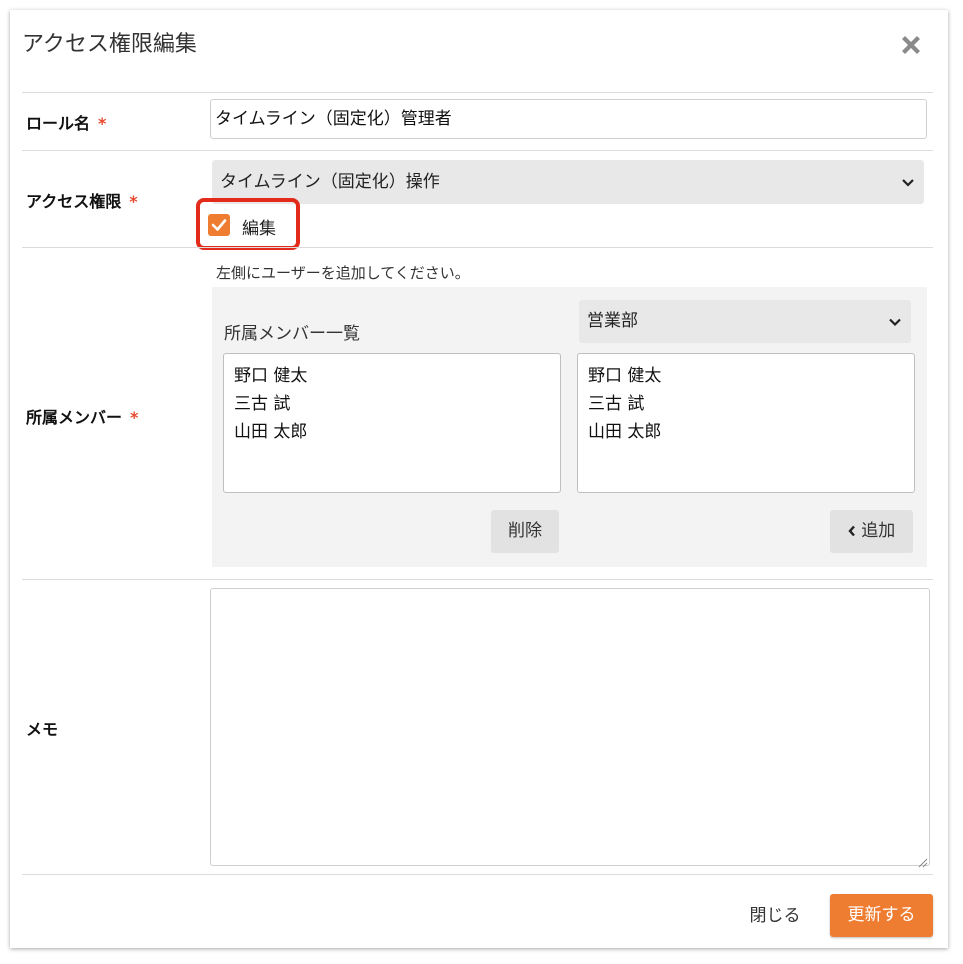  I want to click on dialog-title: アクセス権限編集, so click(109, 44).